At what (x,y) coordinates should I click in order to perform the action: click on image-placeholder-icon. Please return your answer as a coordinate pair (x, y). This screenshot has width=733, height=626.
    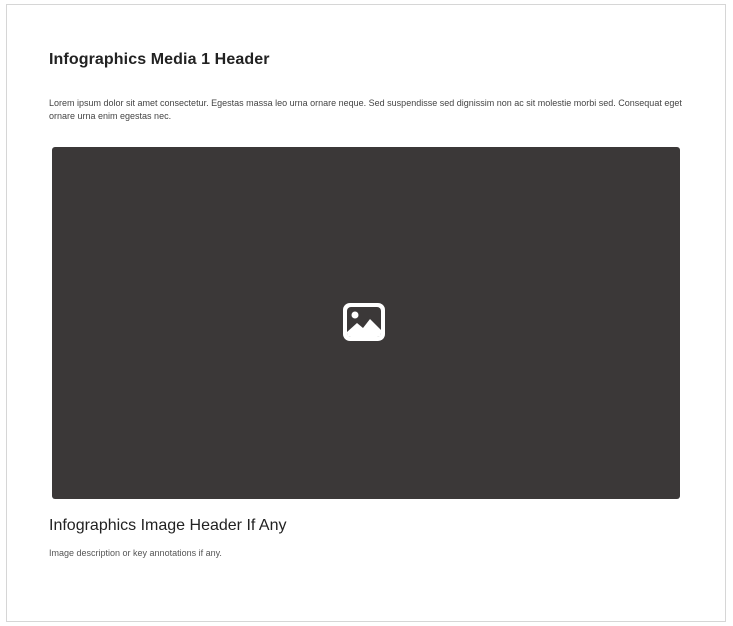
    Looking at the image, I should click on (364, 322).